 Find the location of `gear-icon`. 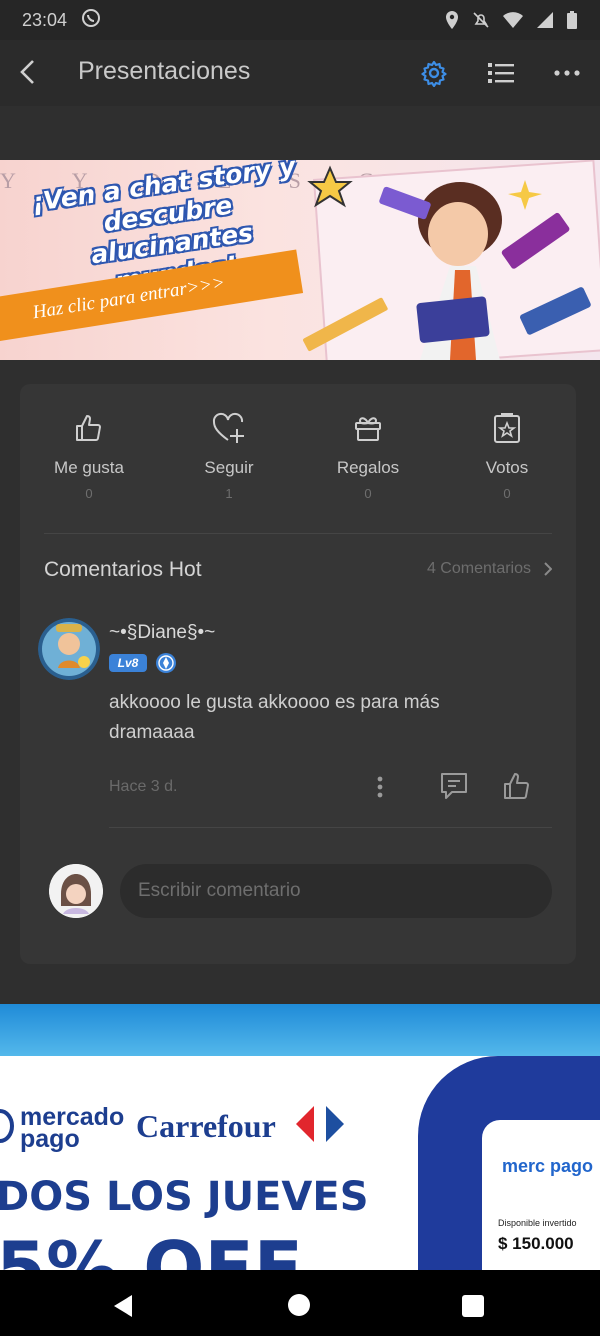

gear-icon is located at coordinates (434, 73).